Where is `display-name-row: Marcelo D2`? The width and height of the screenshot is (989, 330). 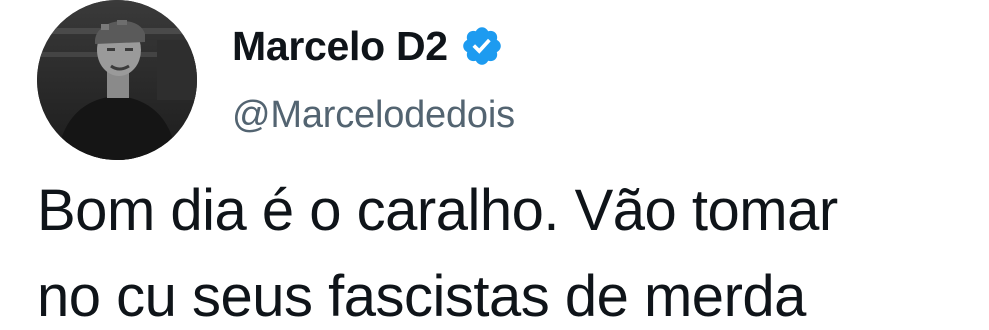 display-name-row: Marcelo D2 is located at coordinates (373, 46).